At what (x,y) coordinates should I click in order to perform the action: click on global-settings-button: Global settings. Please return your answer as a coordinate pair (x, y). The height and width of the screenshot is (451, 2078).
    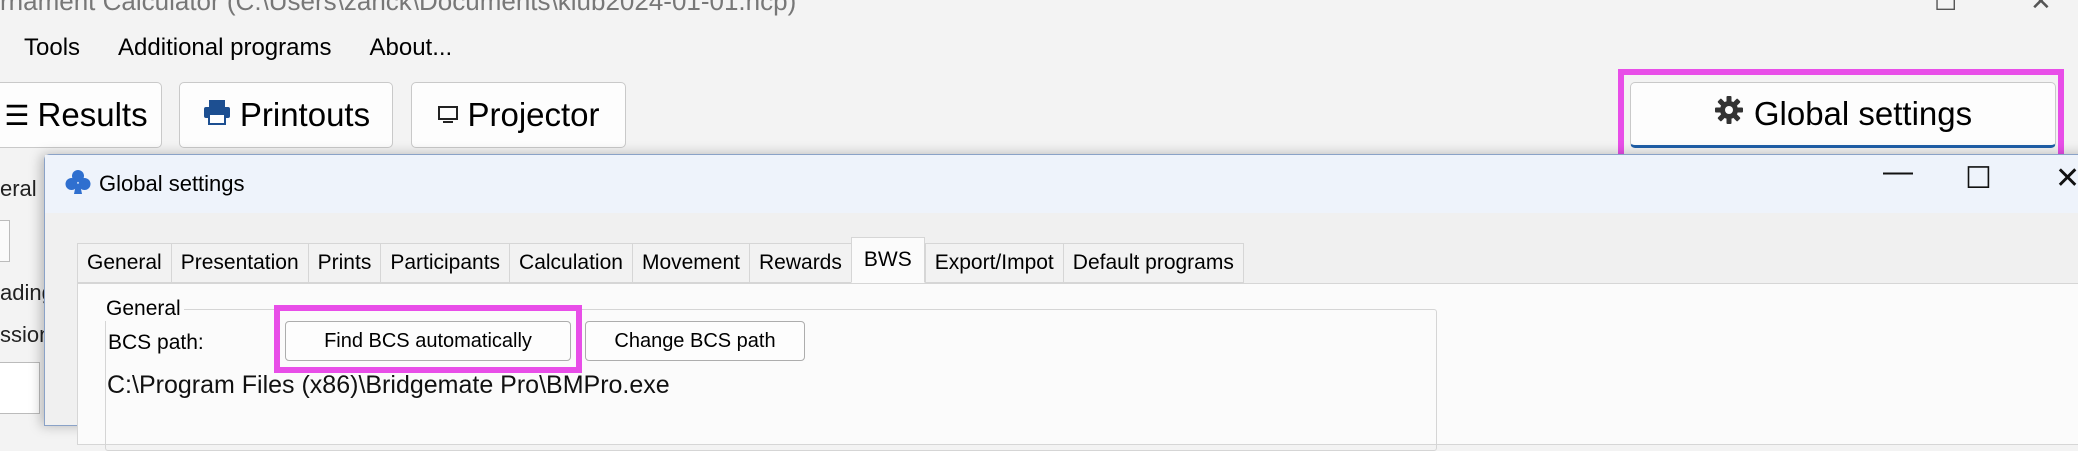
    Looking at the image, I should click on (1843, 115).